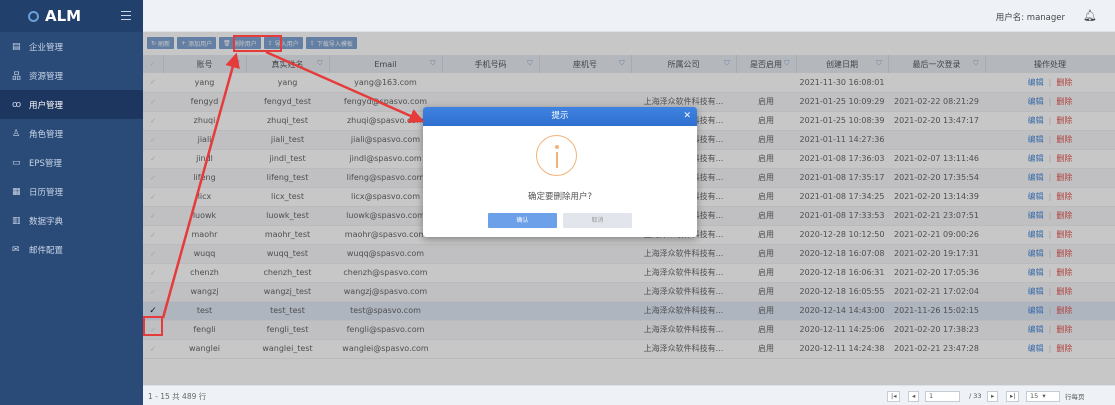  What do you see at coordinates (71, 133) in the screenshot?
I see `sidebar-item-4: ♙ 角色管理` at bounding box center [71, 133].